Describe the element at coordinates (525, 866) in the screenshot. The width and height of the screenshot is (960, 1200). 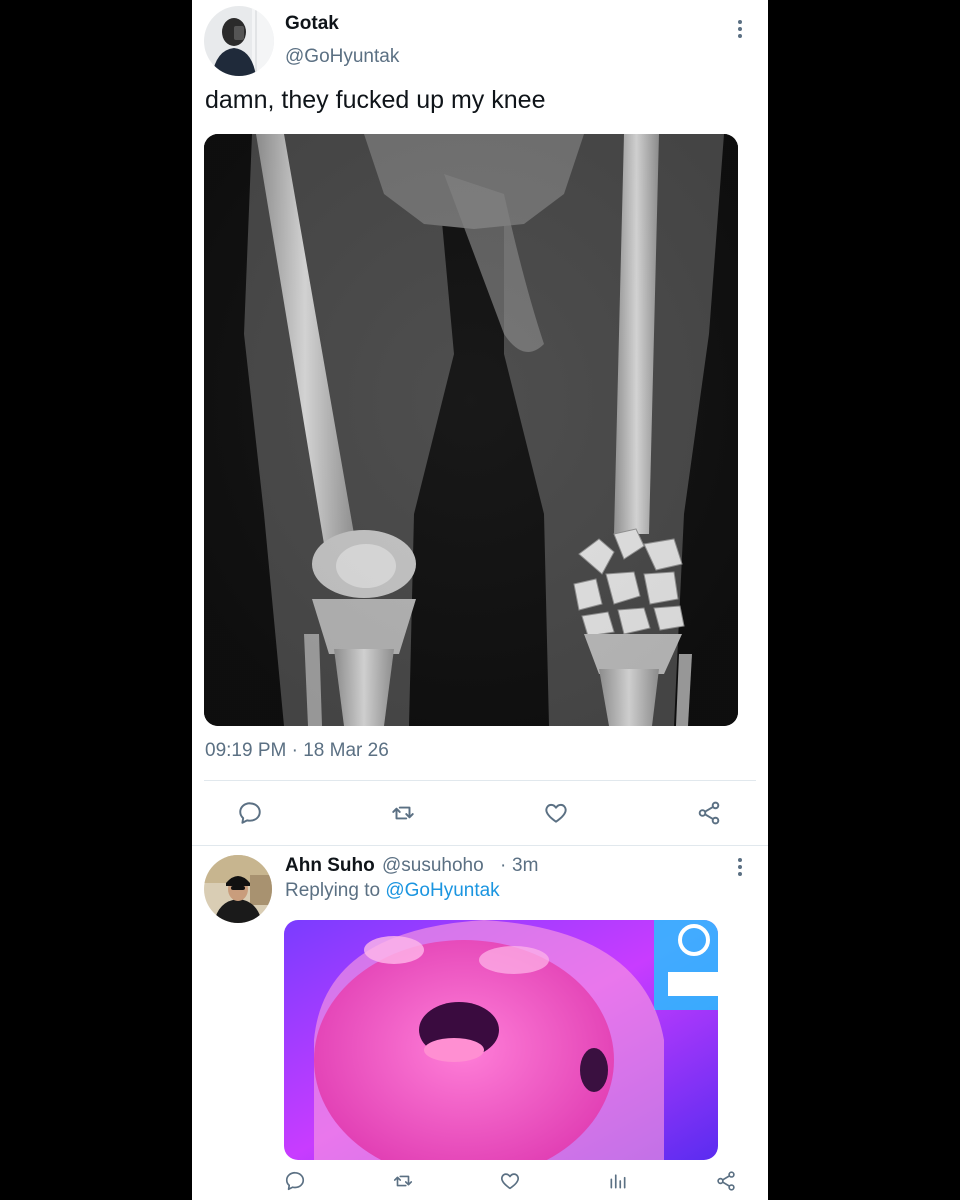
I see `reply-time: 3m` at that location.